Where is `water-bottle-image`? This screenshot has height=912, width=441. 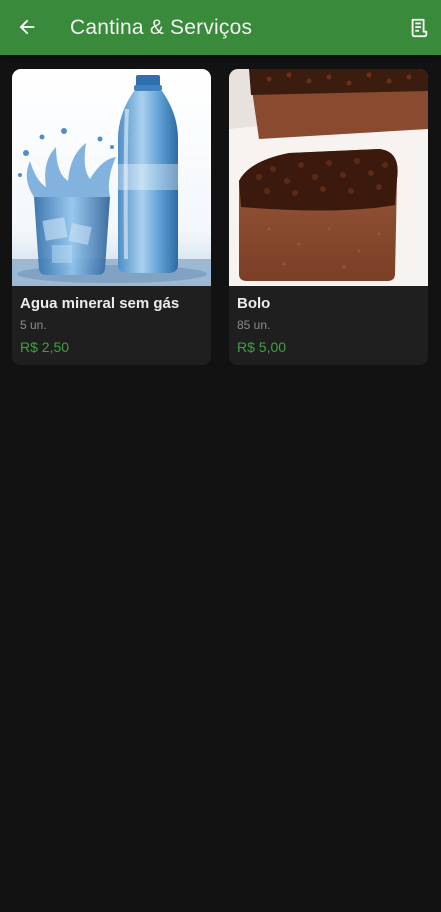
water-bottle-image is located at coordinates (111, 177).